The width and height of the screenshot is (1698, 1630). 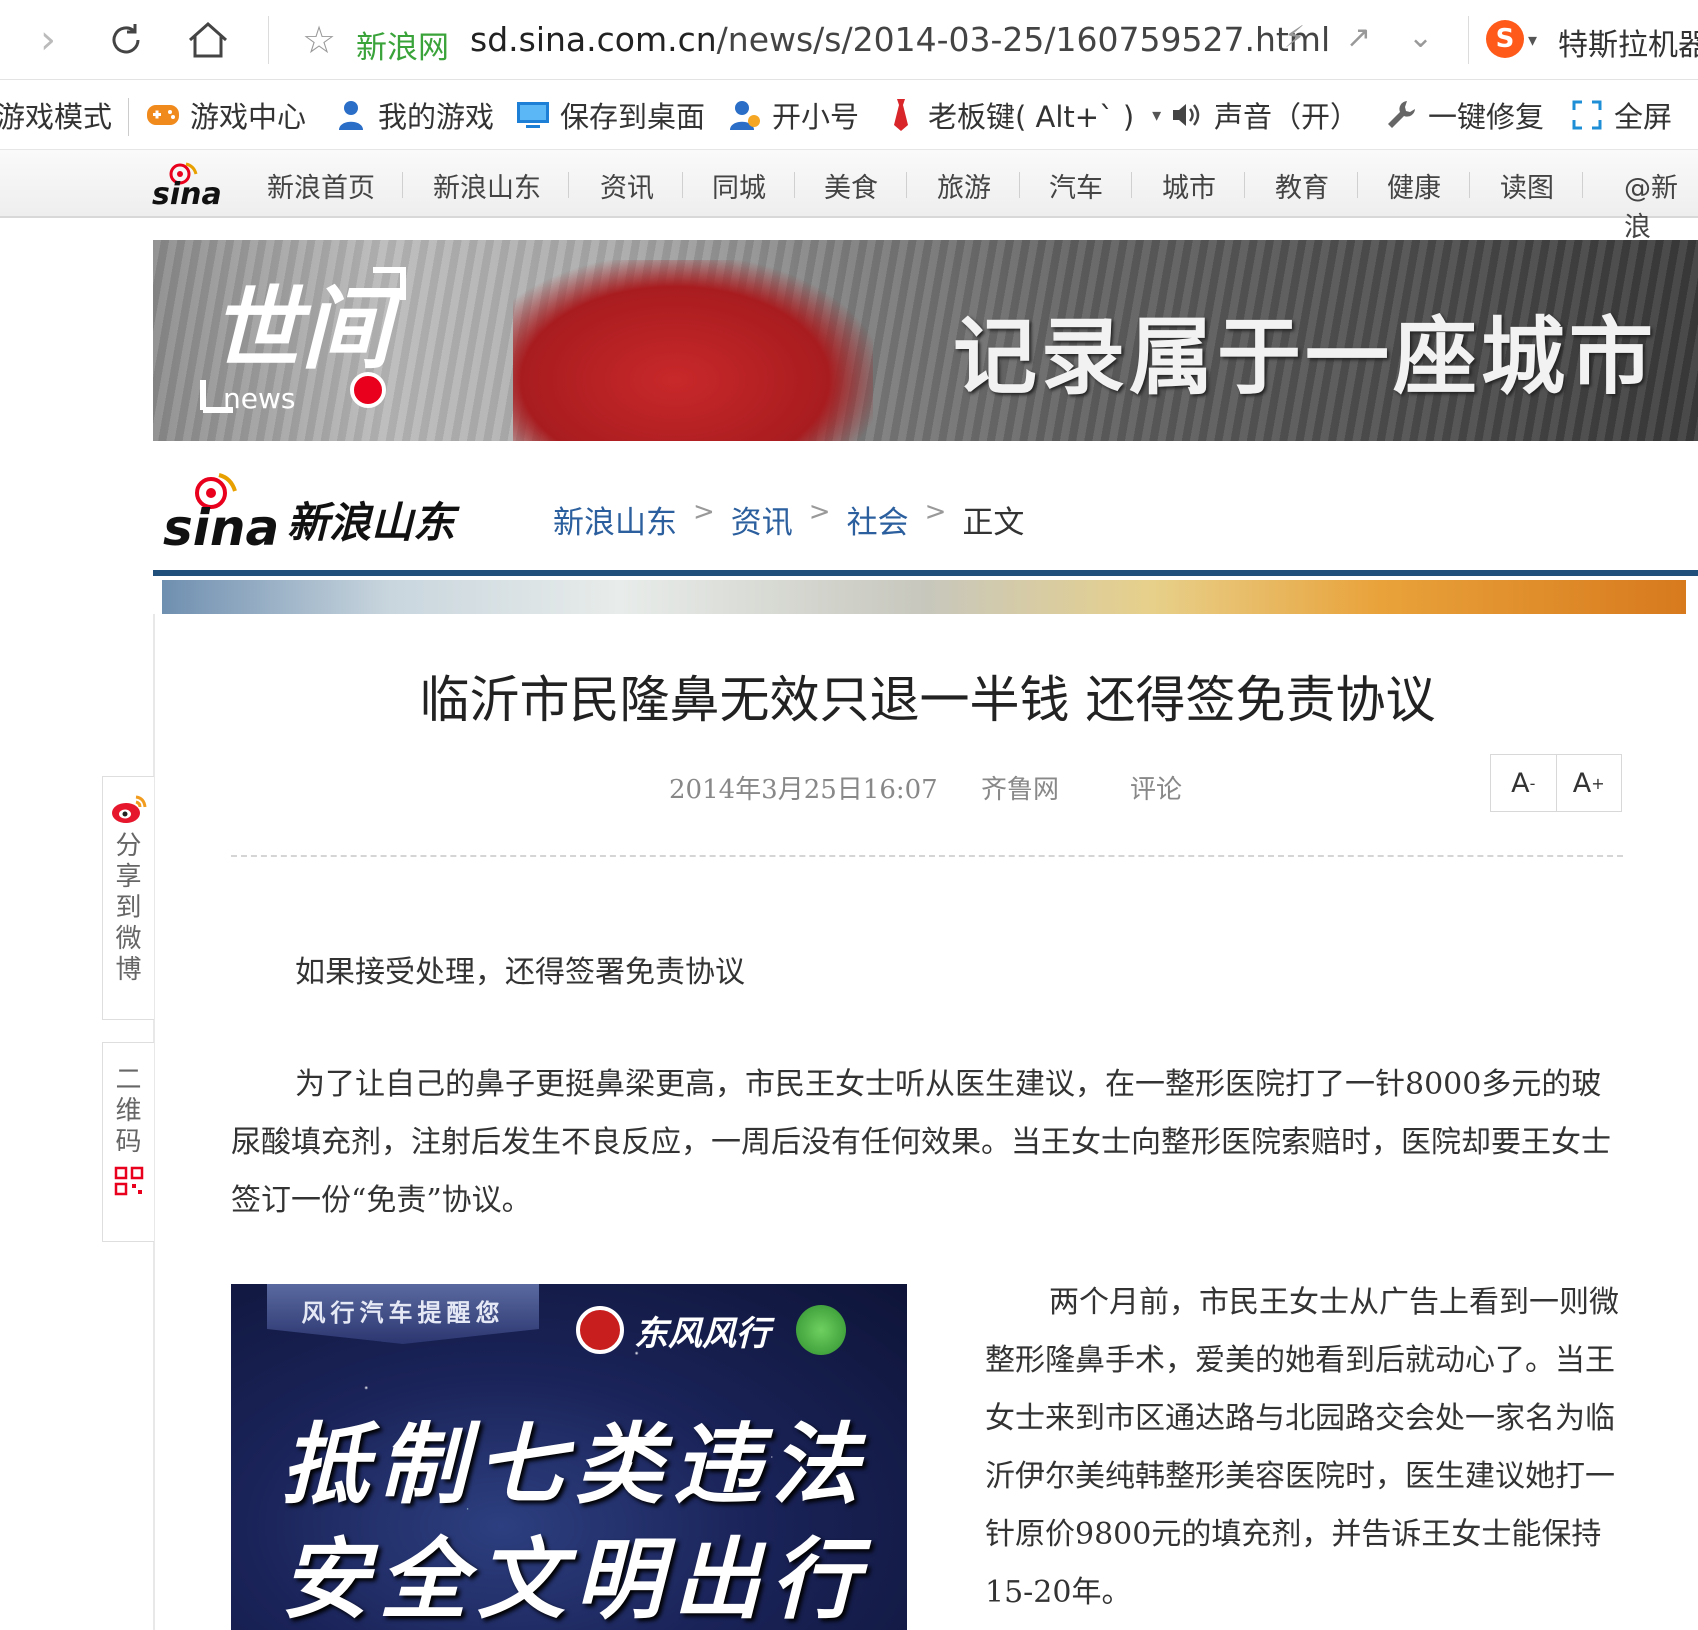 I want to click on qr-code-button: 二维码, so click(x=128, y=1142).